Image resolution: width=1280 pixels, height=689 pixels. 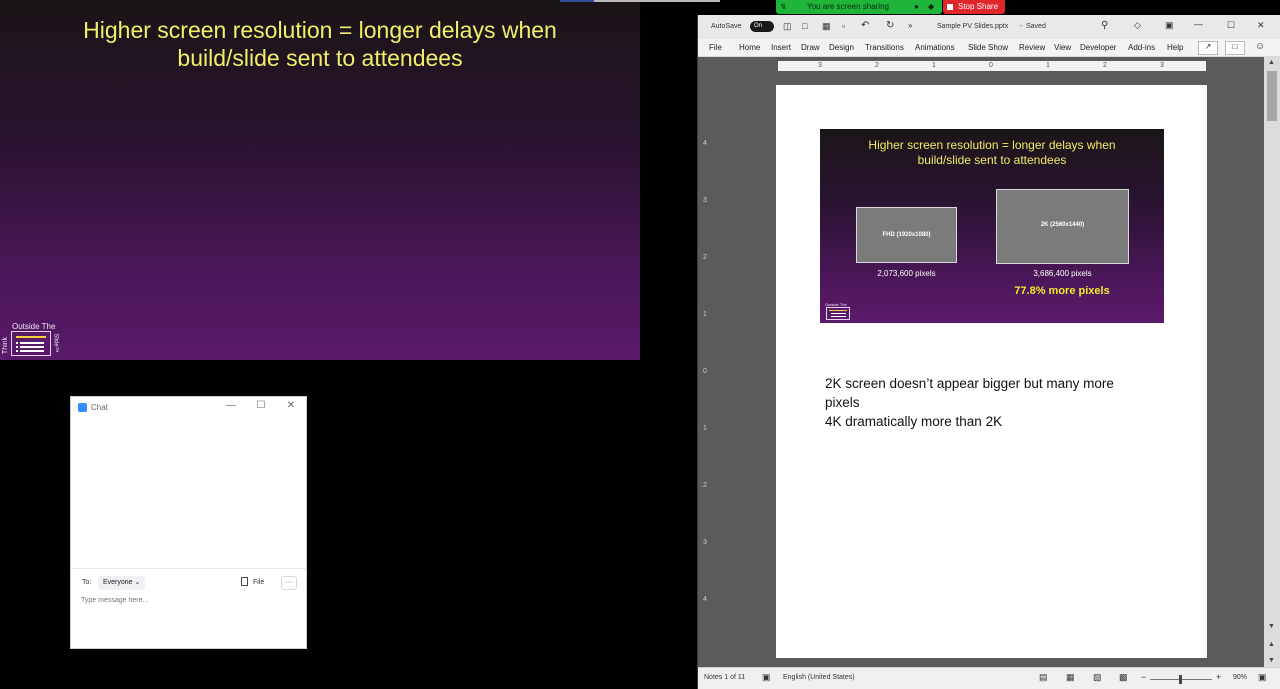 I want to click on stop-icon, so click(x=950, y=7).